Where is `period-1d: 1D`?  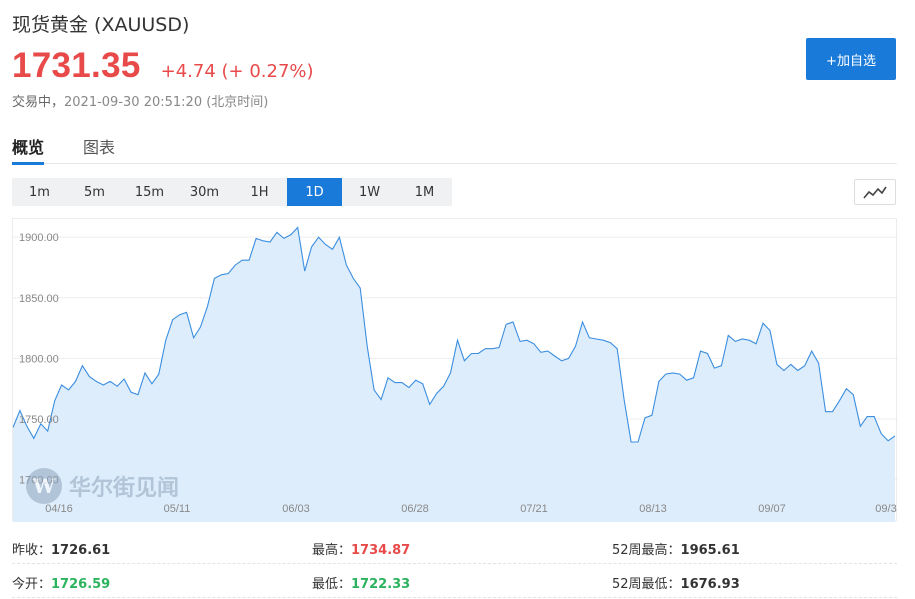 period-1d: 1D is located at coordinates (314, 192).